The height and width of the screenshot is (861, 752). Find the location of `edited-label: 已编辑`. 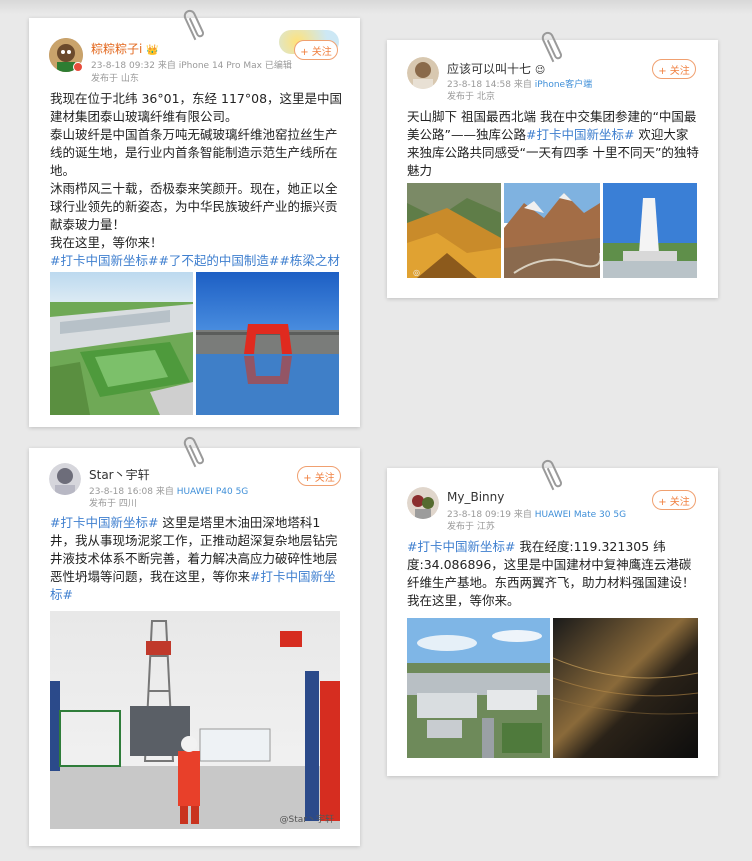

edited-label: 已编辑 is located at coordinates (278, 66).